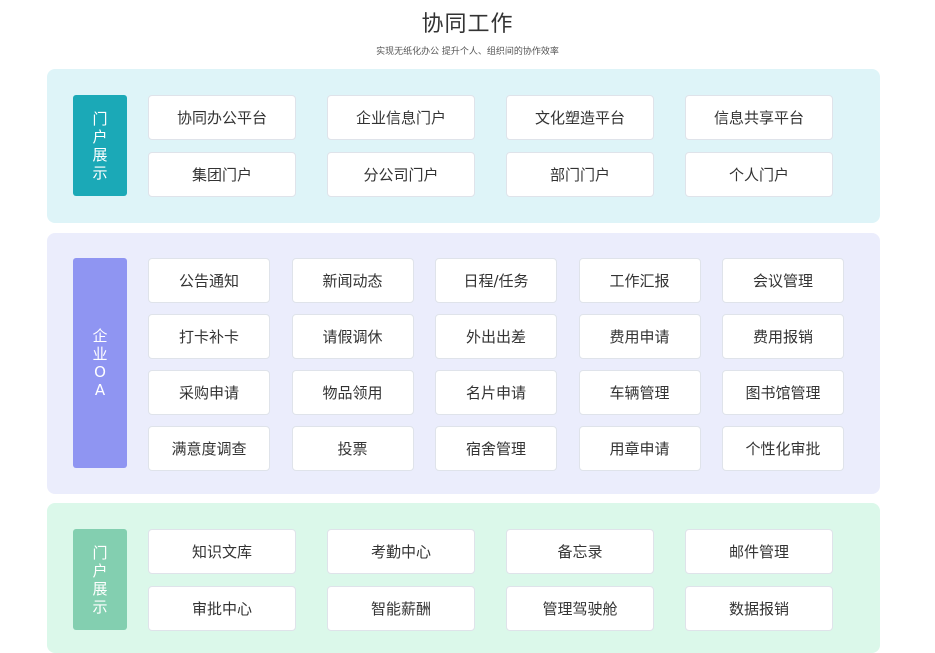 The width and height of the screenshot is (935, 653). What do you see at coordinates (759, 174) in the screenshot?
I see `module-item: 个人门户` at bounding box center [759, 174].